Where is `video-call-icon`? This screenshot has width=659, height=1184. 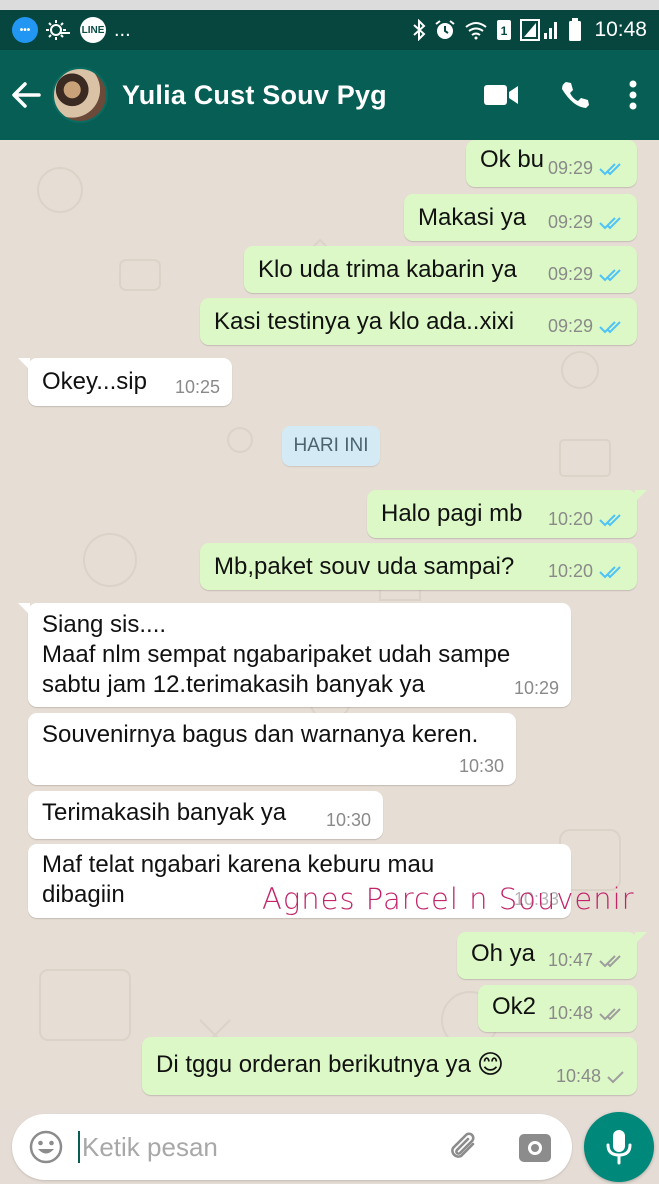 video-call-icon is located at coordinates (501, 95).